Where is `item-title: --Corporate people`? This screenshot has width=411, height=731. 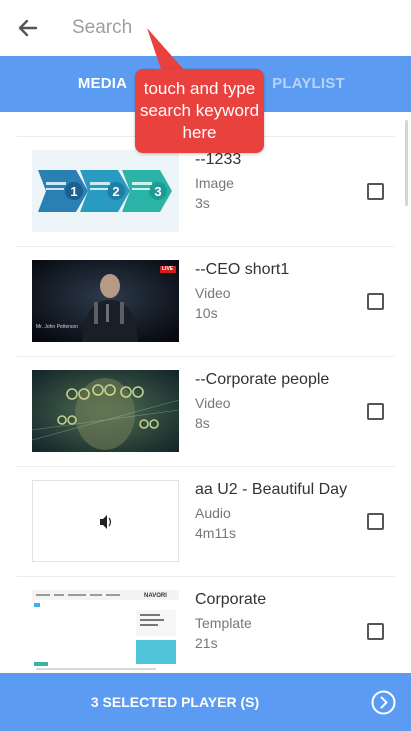 item-title: --Corporate people is located at coordinates (262, 379).